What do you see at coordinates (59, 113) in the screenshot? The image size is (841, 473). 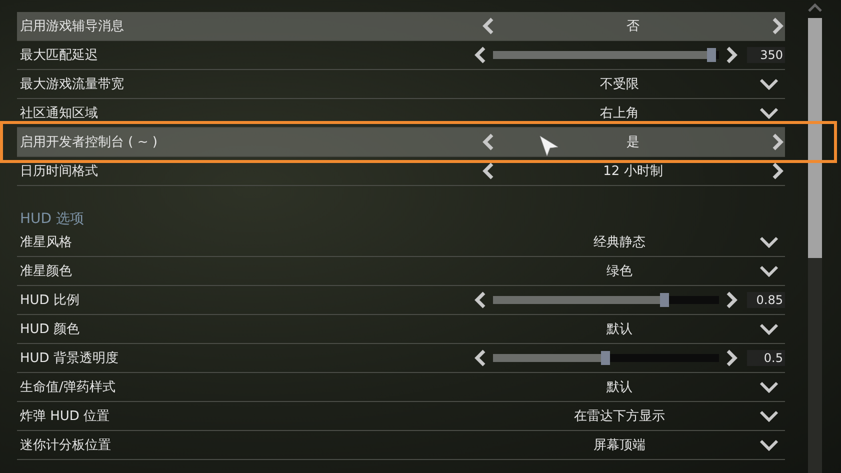 I see `setting-label: 社区通知区域` at bounding box center [59, 113].